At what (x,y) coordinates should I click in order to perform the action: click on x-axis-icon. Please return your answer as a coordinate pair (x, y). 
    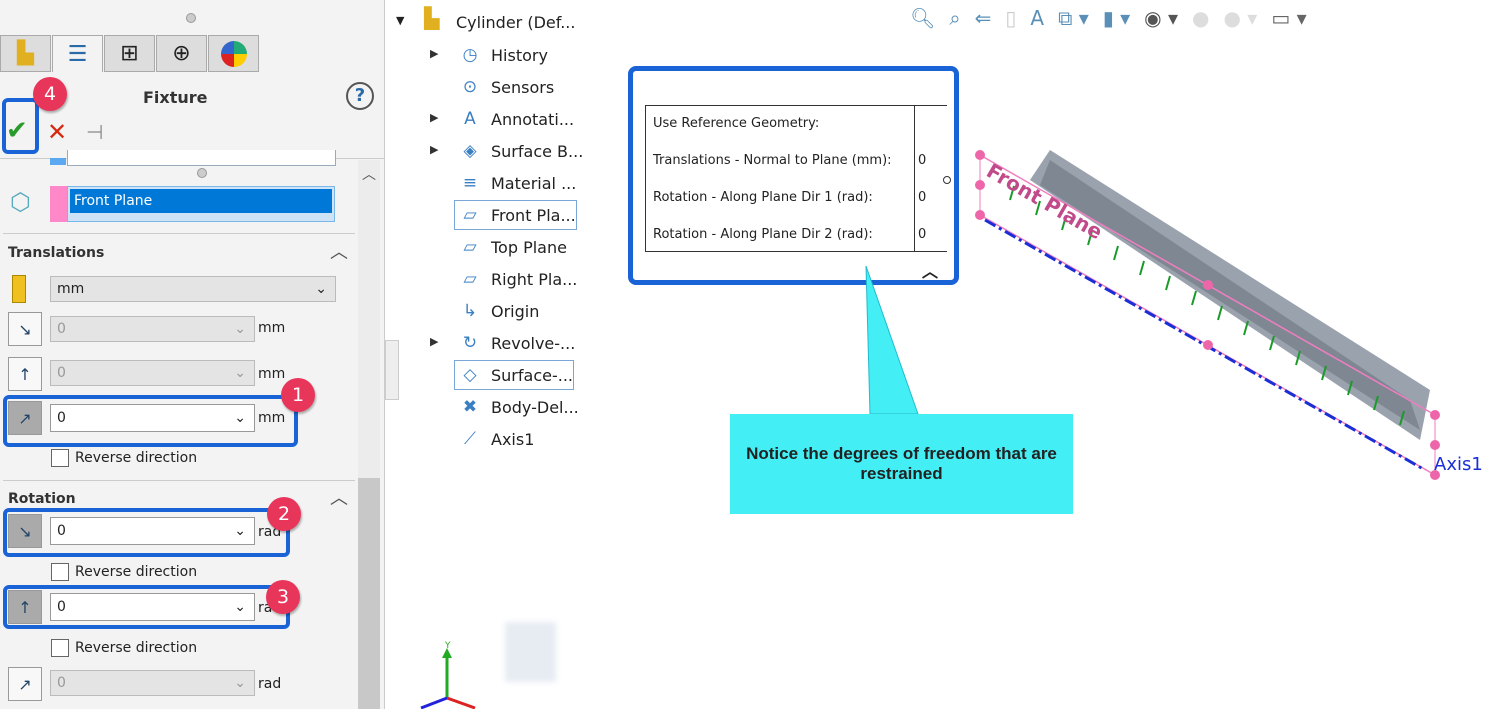
    Looking at the image, I should click on (461, 702).